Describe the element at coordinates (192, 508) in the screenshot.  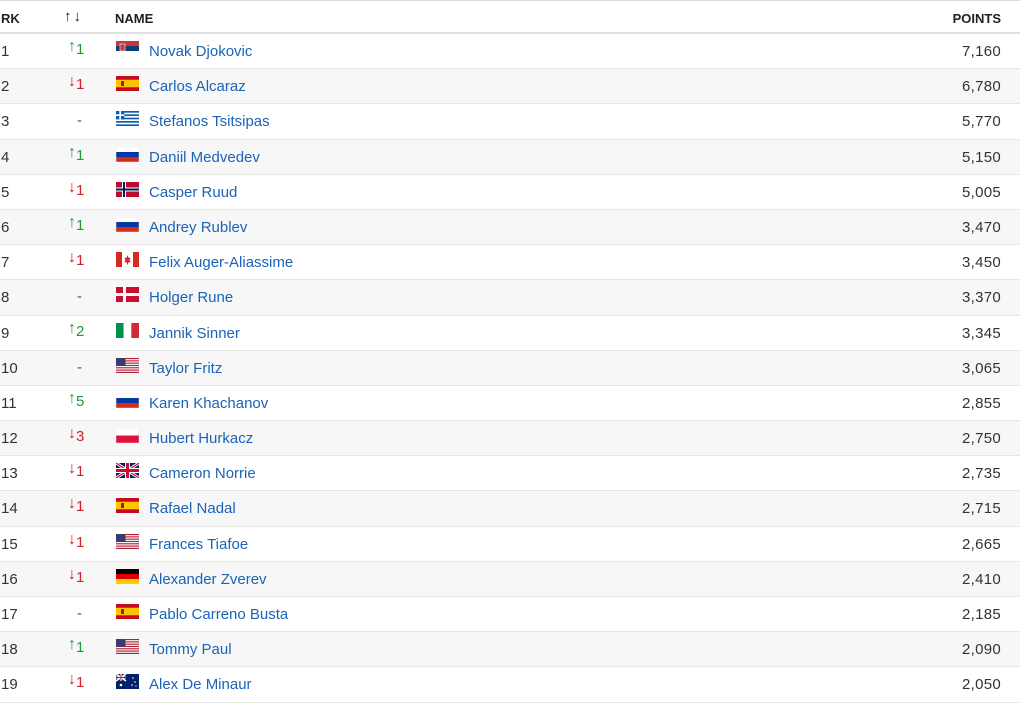
I see `player-name-link: Rafael Nadal` at that location.